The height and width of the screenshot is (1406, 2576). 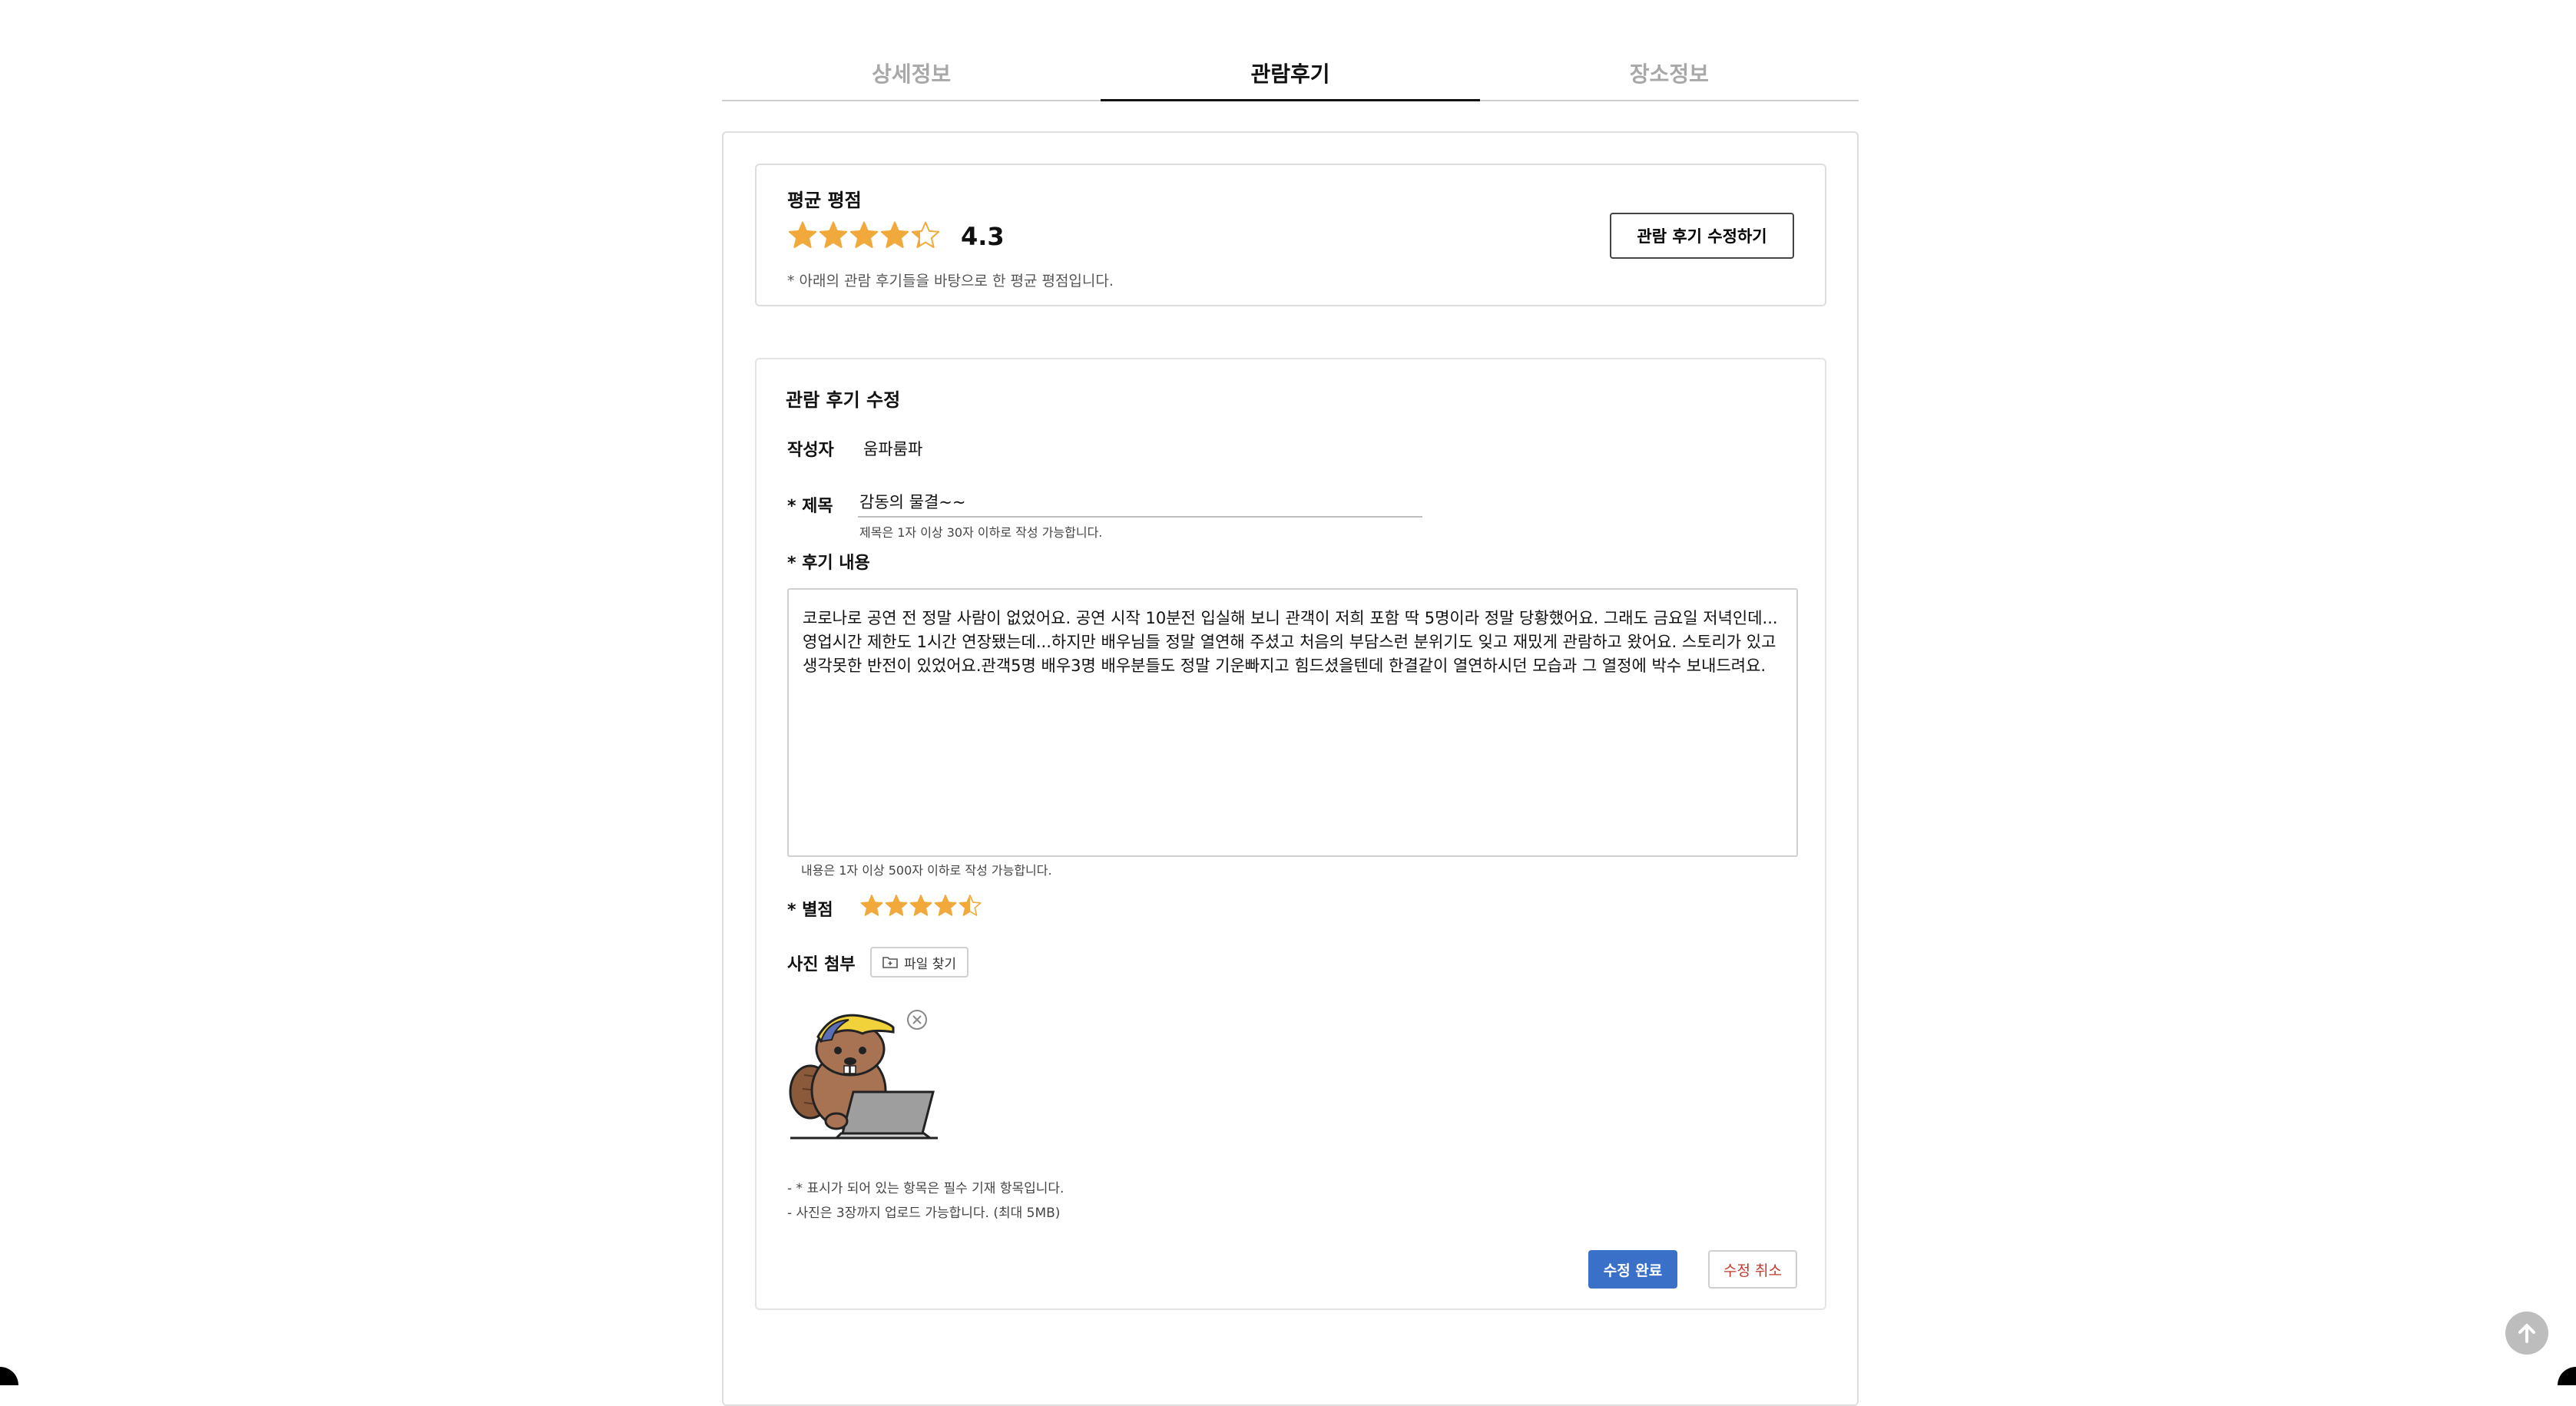 What do you see at coordinates (930, 964) in the screenshot?
I see `file-select-label: 파일 찾기` at bounding box center [930, 964].